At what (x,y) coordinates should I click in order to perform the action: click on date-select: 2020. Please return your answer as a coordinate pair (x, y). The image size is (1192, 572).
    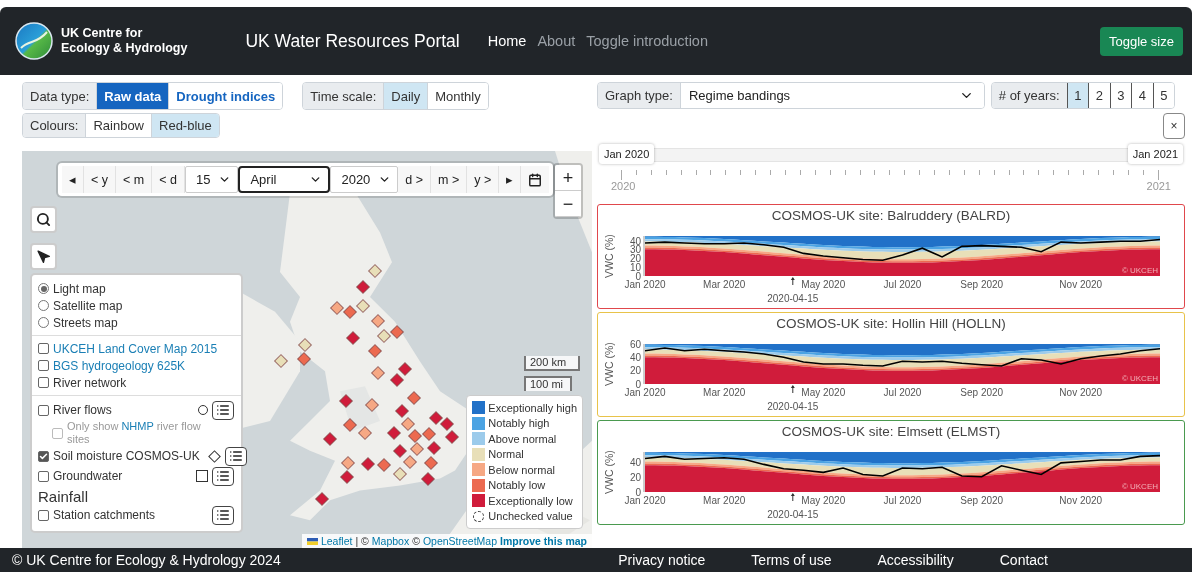
    Looking at the image, I should click on (364, 179).